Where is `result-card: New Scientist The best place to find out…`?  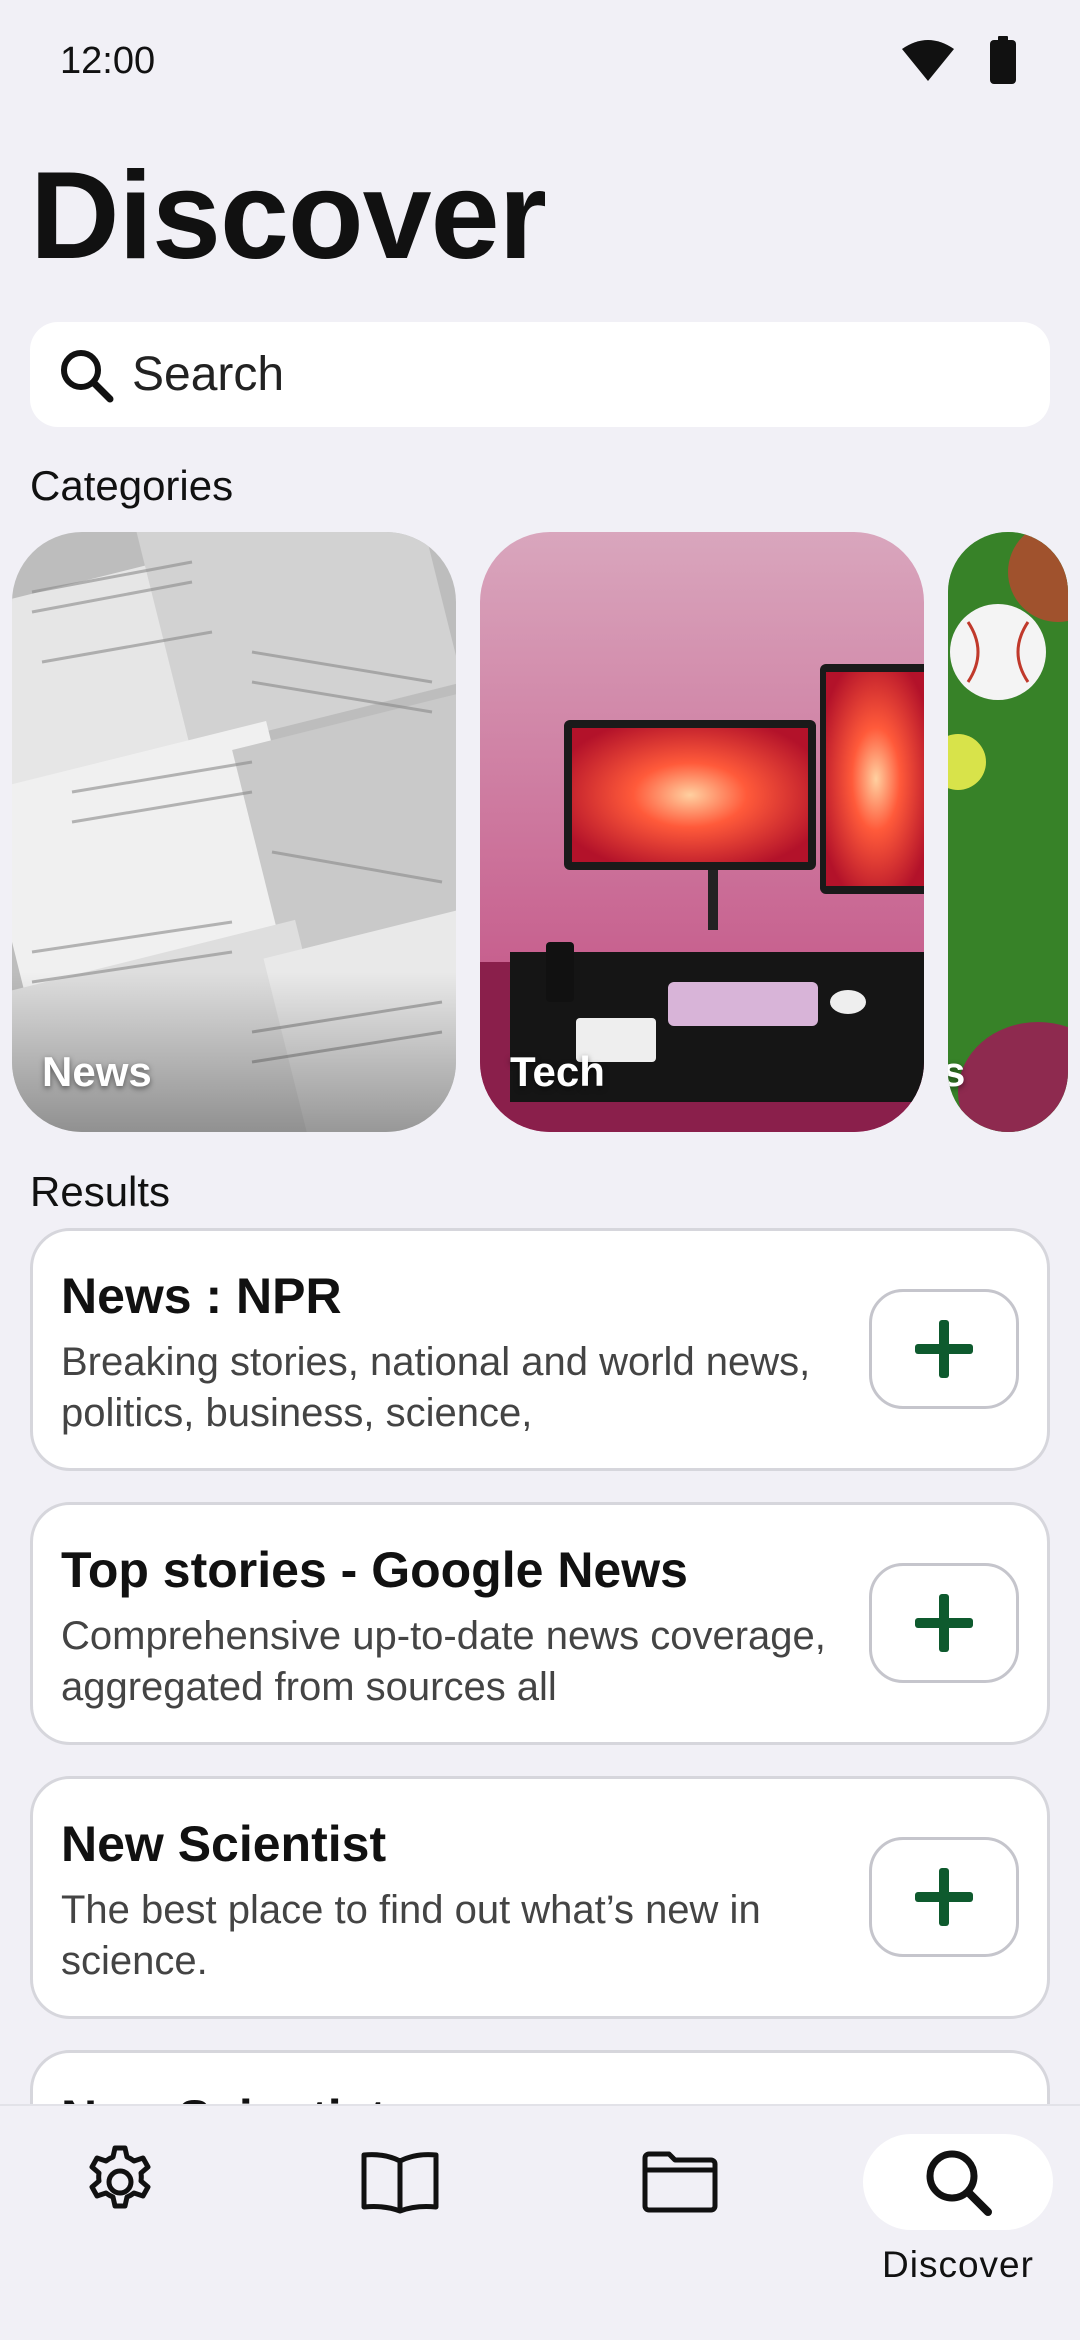 result-card: New Scientist The best place to find out… is located at coordinates (540, 1897).